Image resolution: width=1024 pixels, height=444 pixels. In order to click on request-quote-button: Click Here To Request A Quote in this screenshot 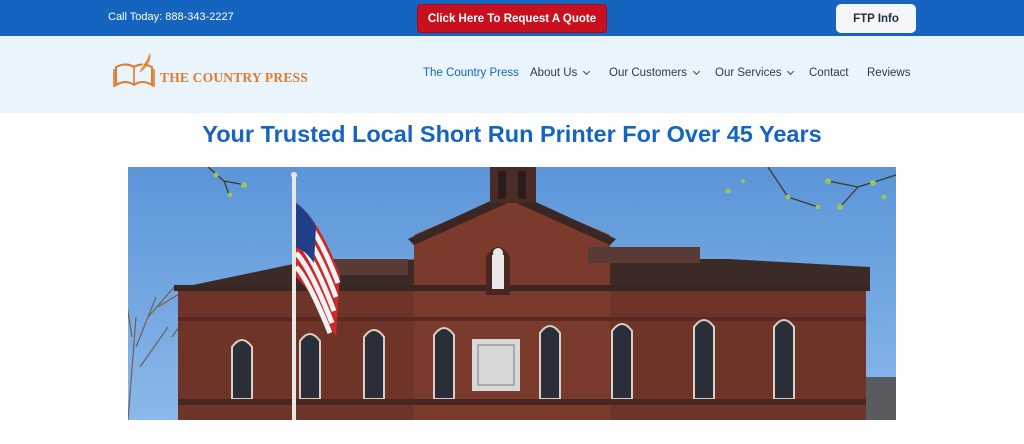, I will do `click(512, 18)`.